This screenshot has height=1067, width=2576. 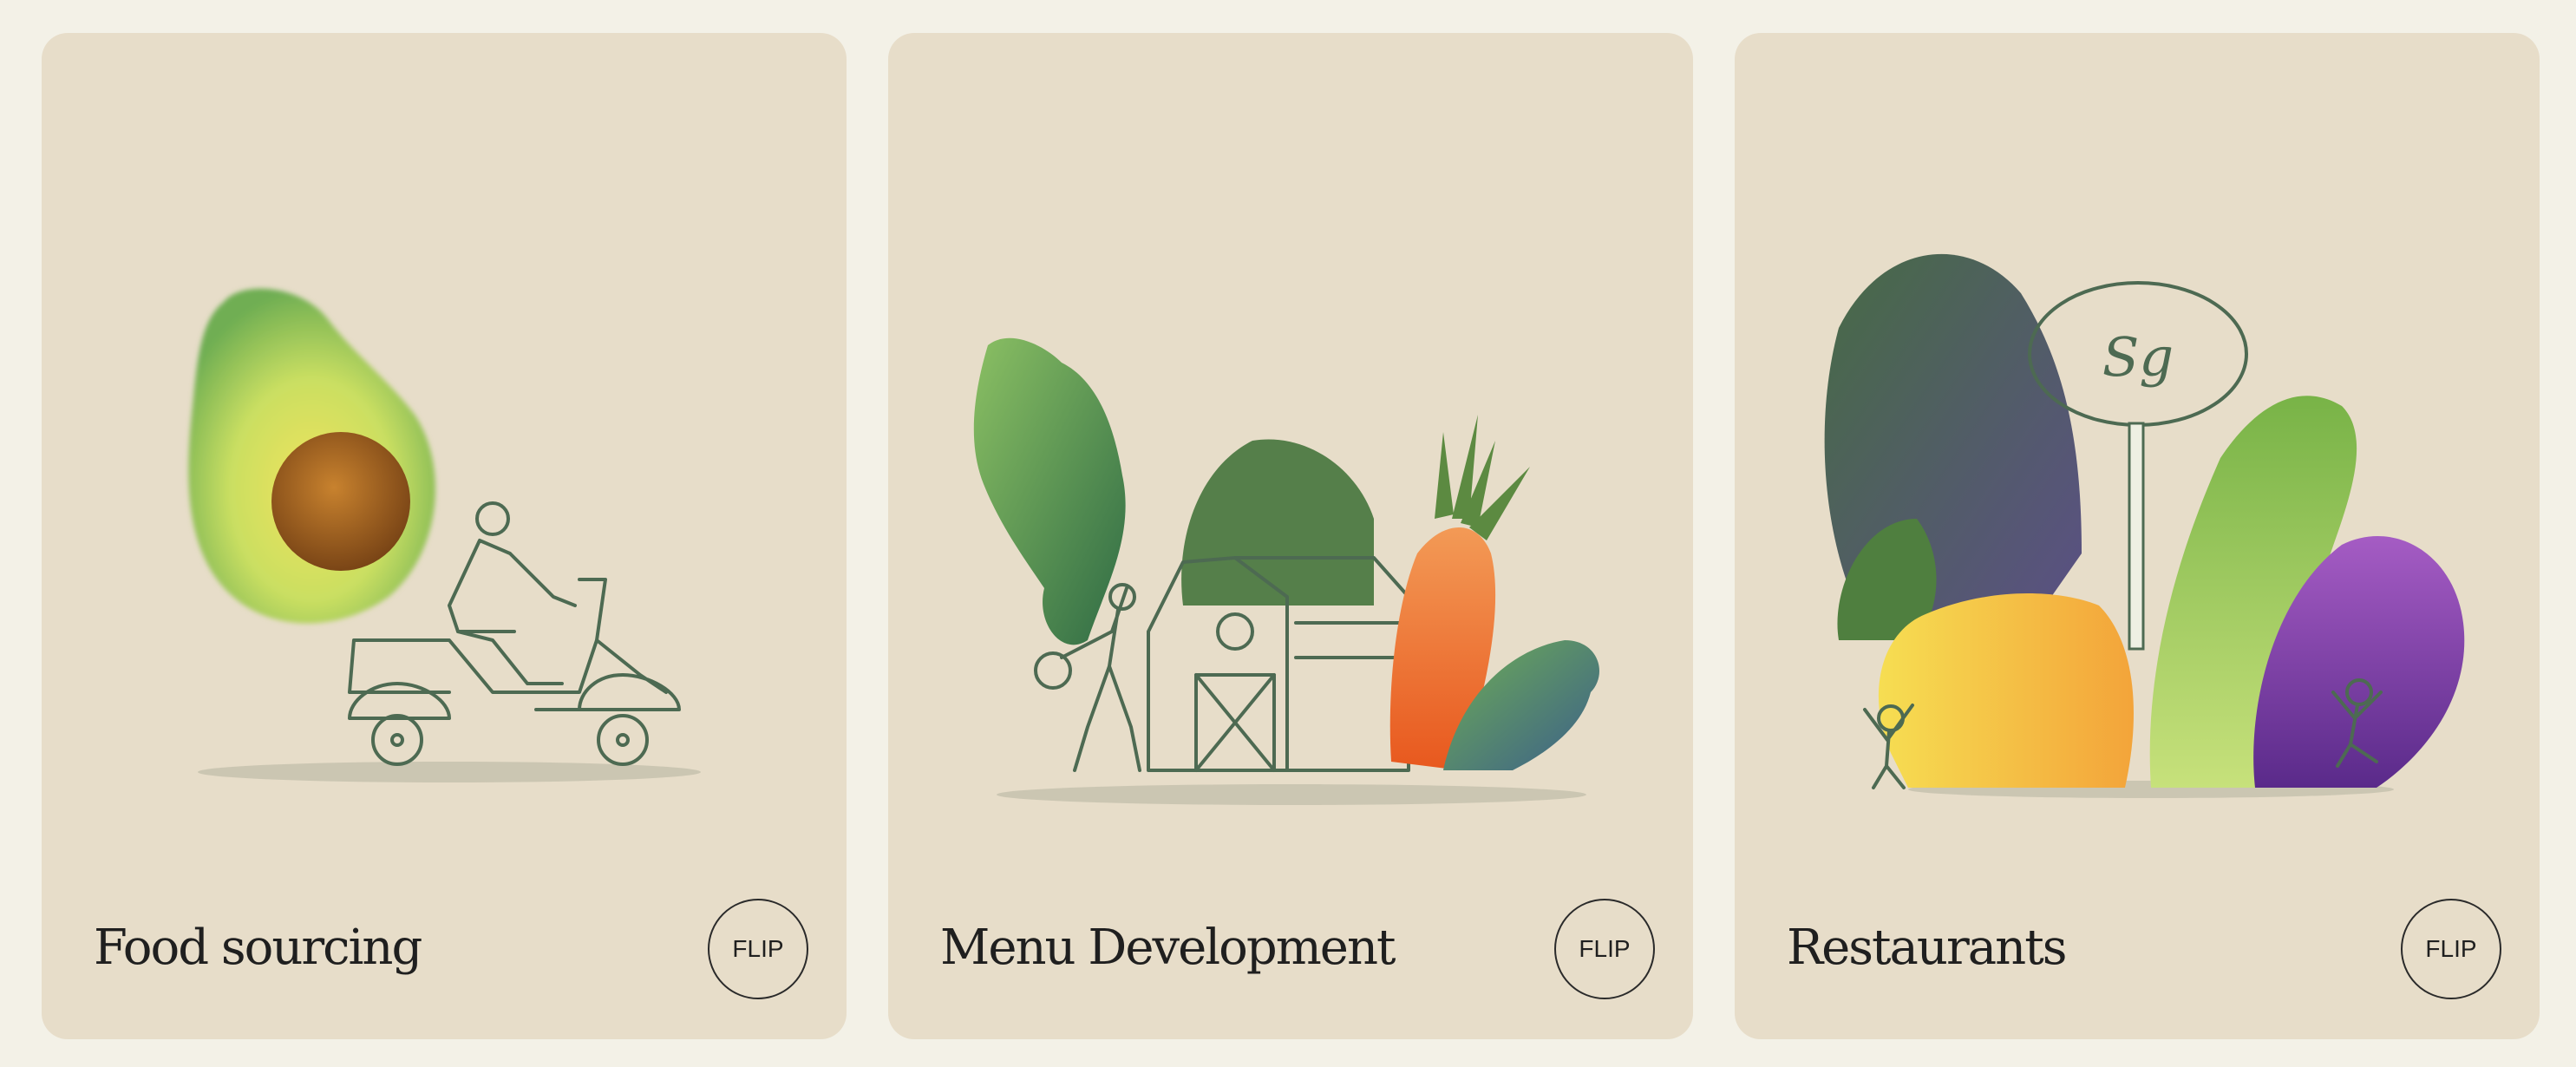 I want to click on avocado-pit, so click(x=340, y=501).